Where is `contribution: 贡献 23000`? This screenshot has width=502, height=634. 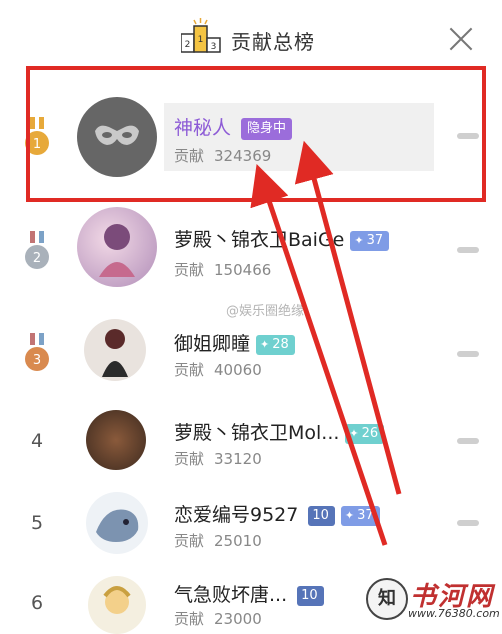
contribution: 贡献 23000 is located at coordinates (218, 618).